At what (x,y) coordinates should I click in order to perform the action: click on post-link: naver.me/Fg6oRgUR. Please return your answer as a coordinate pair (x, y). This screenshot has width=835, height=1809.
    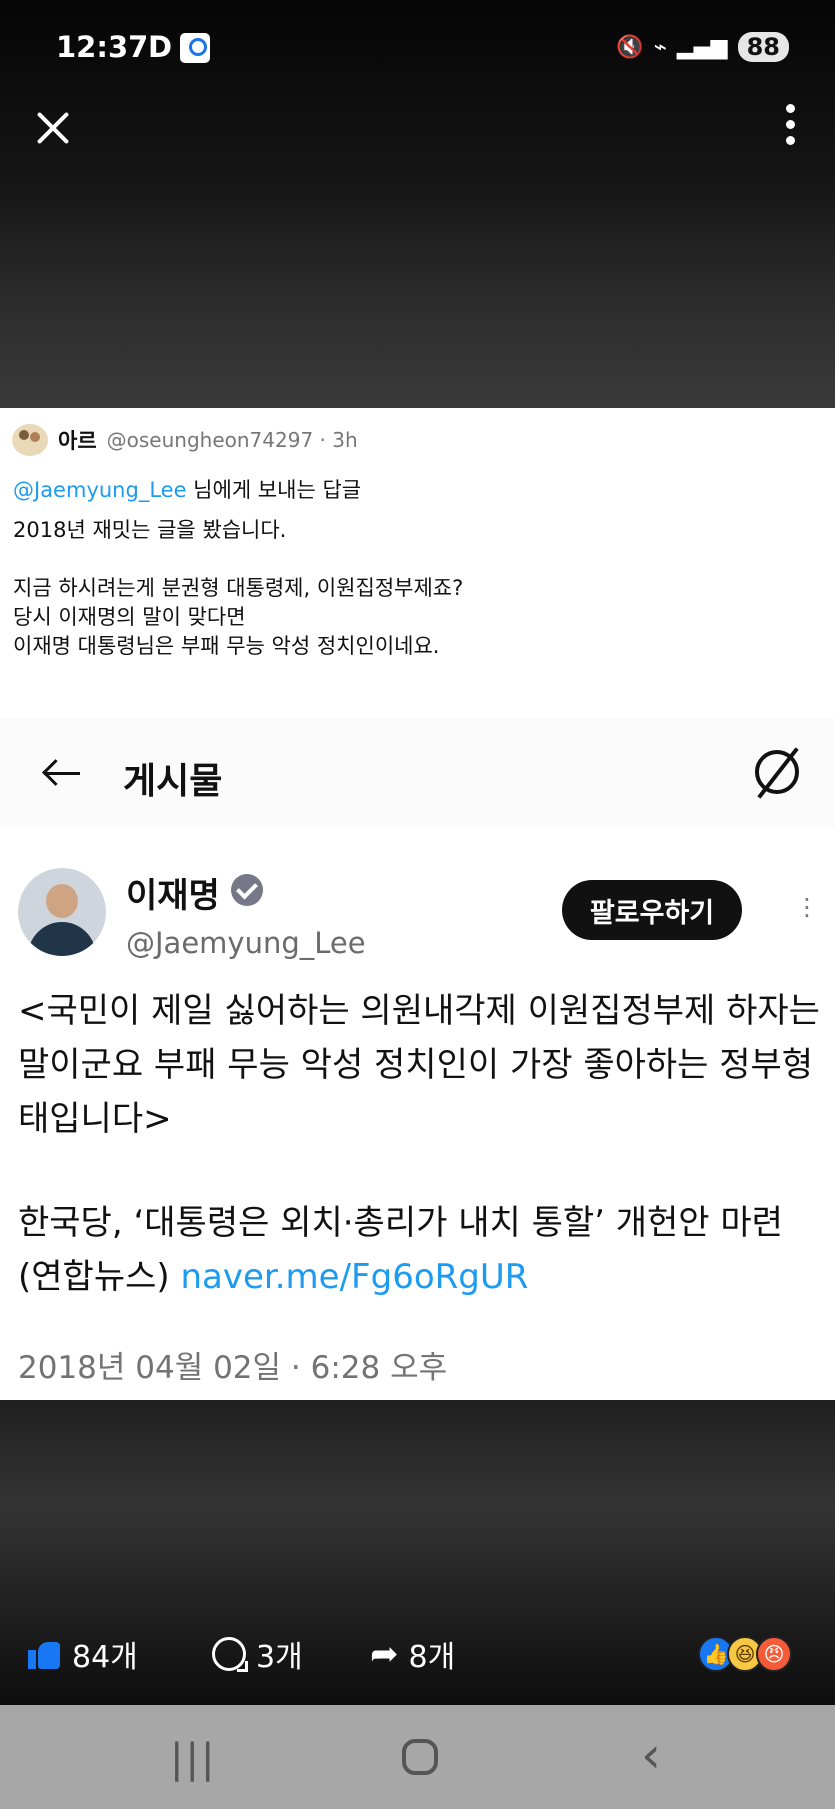
    Looking at the image, I should click on (354, 1277).